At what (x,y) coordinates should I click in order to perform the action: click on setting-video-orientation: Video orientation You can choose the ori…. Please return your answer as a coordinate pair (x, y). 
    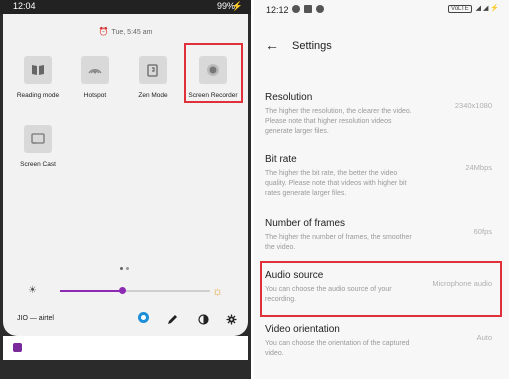
    Looking at the image, I should click on (381, 344).